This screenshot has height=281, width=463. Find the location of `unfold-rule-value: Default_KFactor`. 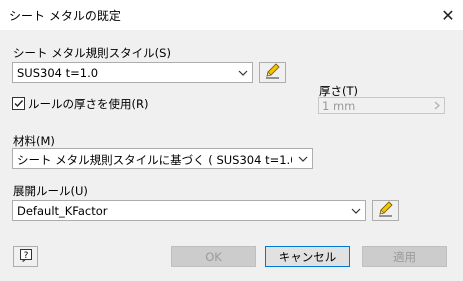

unfold-rule-value: Default_KFactor is located at coordinates (62, 211).